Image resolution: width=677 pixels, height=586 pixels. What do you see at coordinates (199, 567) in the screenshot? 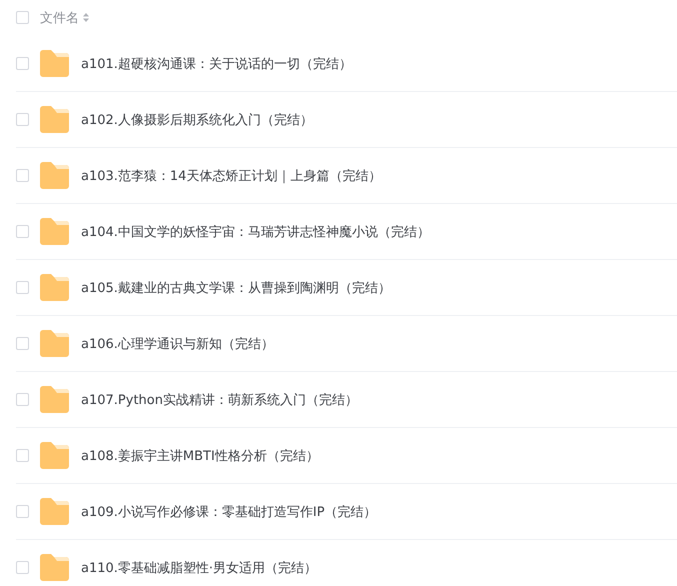
I see `file-name: a110.零基础减脂塑性·男女适用（完结）` at bounding box center [199, 567].